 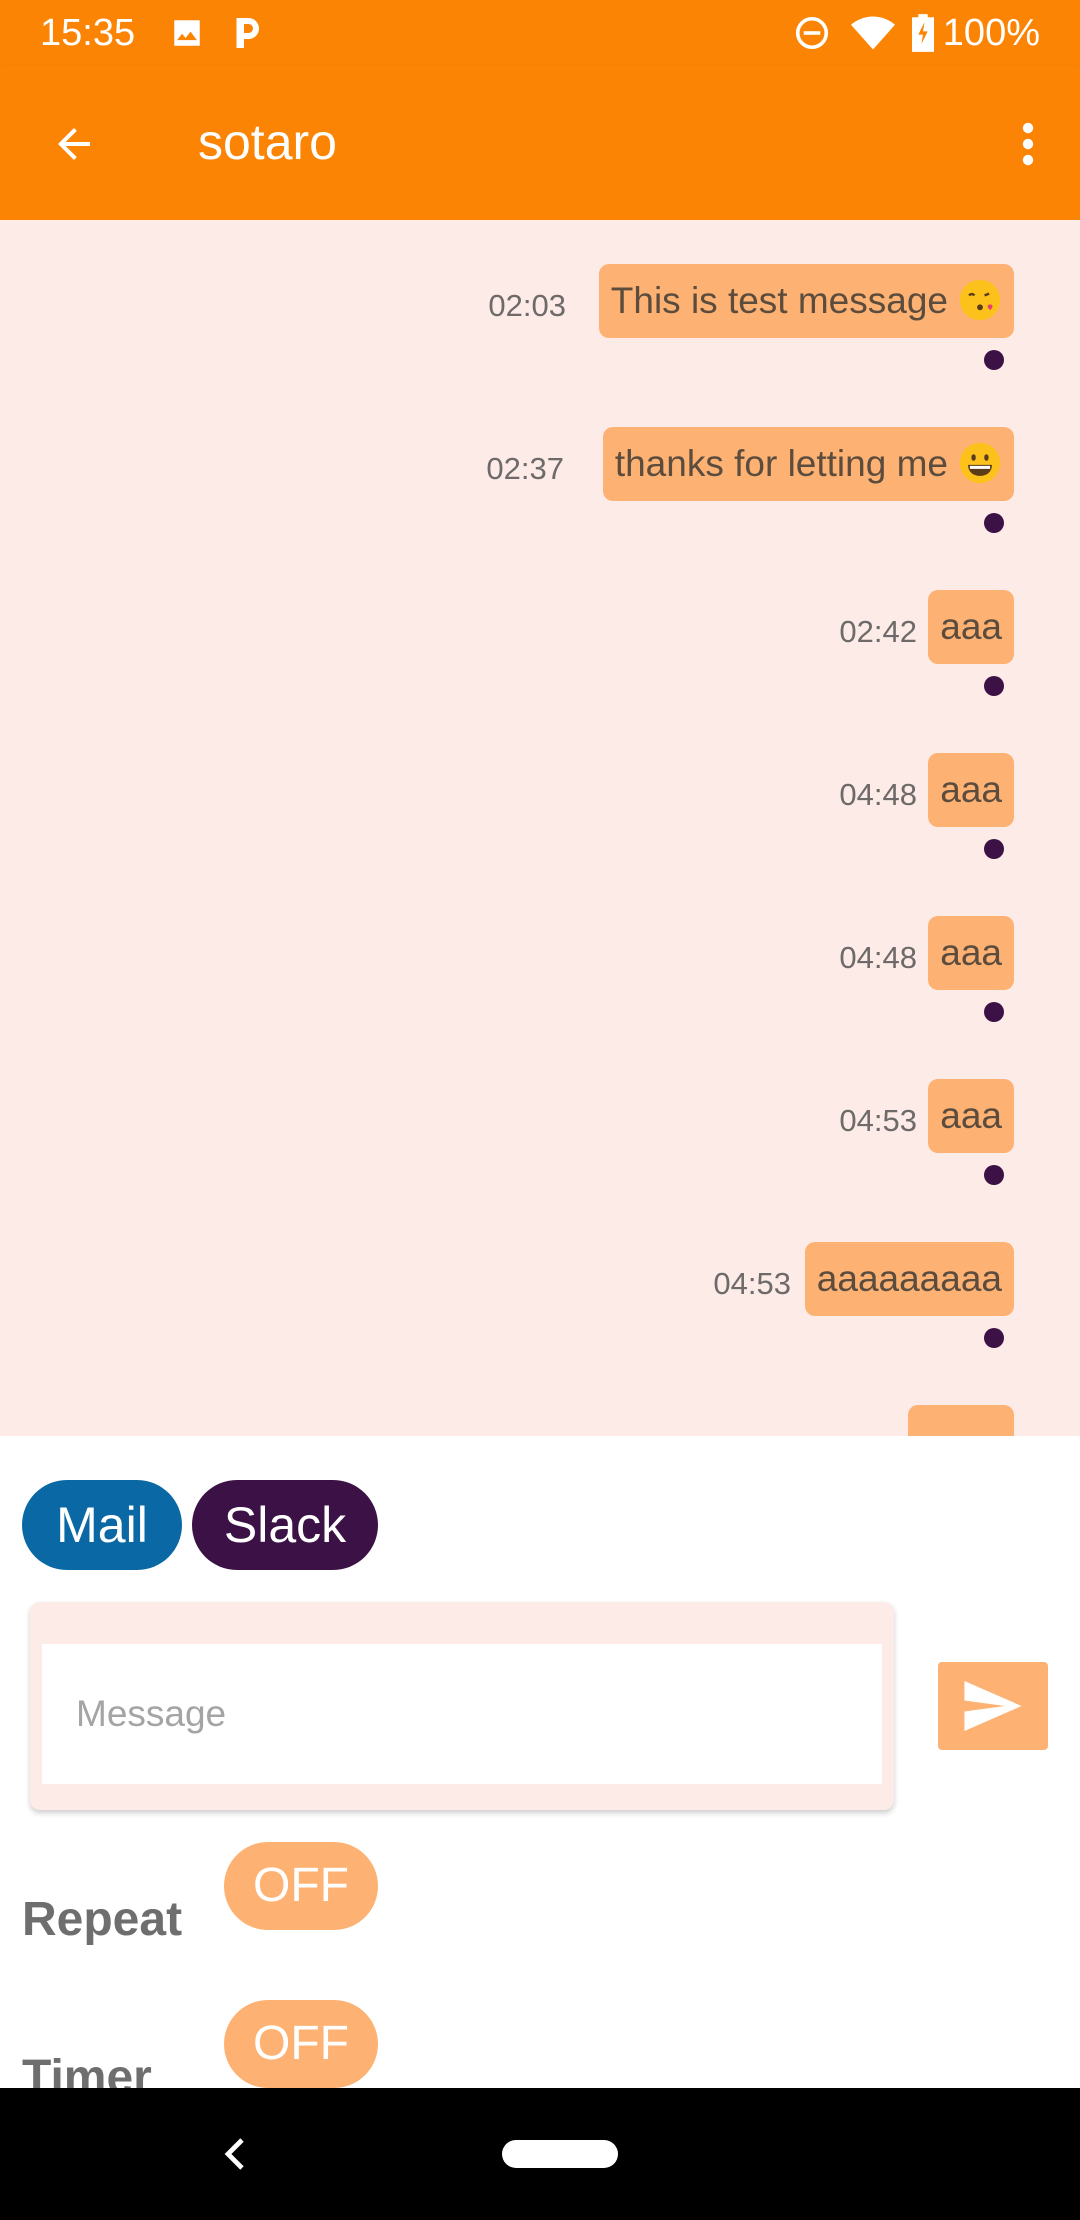 I want to click on slack-channel-button: Slack, so click(x=285, y=1525).